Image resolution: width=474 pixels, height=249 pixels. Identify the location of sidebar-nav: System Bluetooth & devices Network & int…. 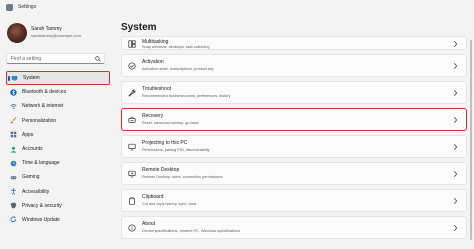
(58, 149).